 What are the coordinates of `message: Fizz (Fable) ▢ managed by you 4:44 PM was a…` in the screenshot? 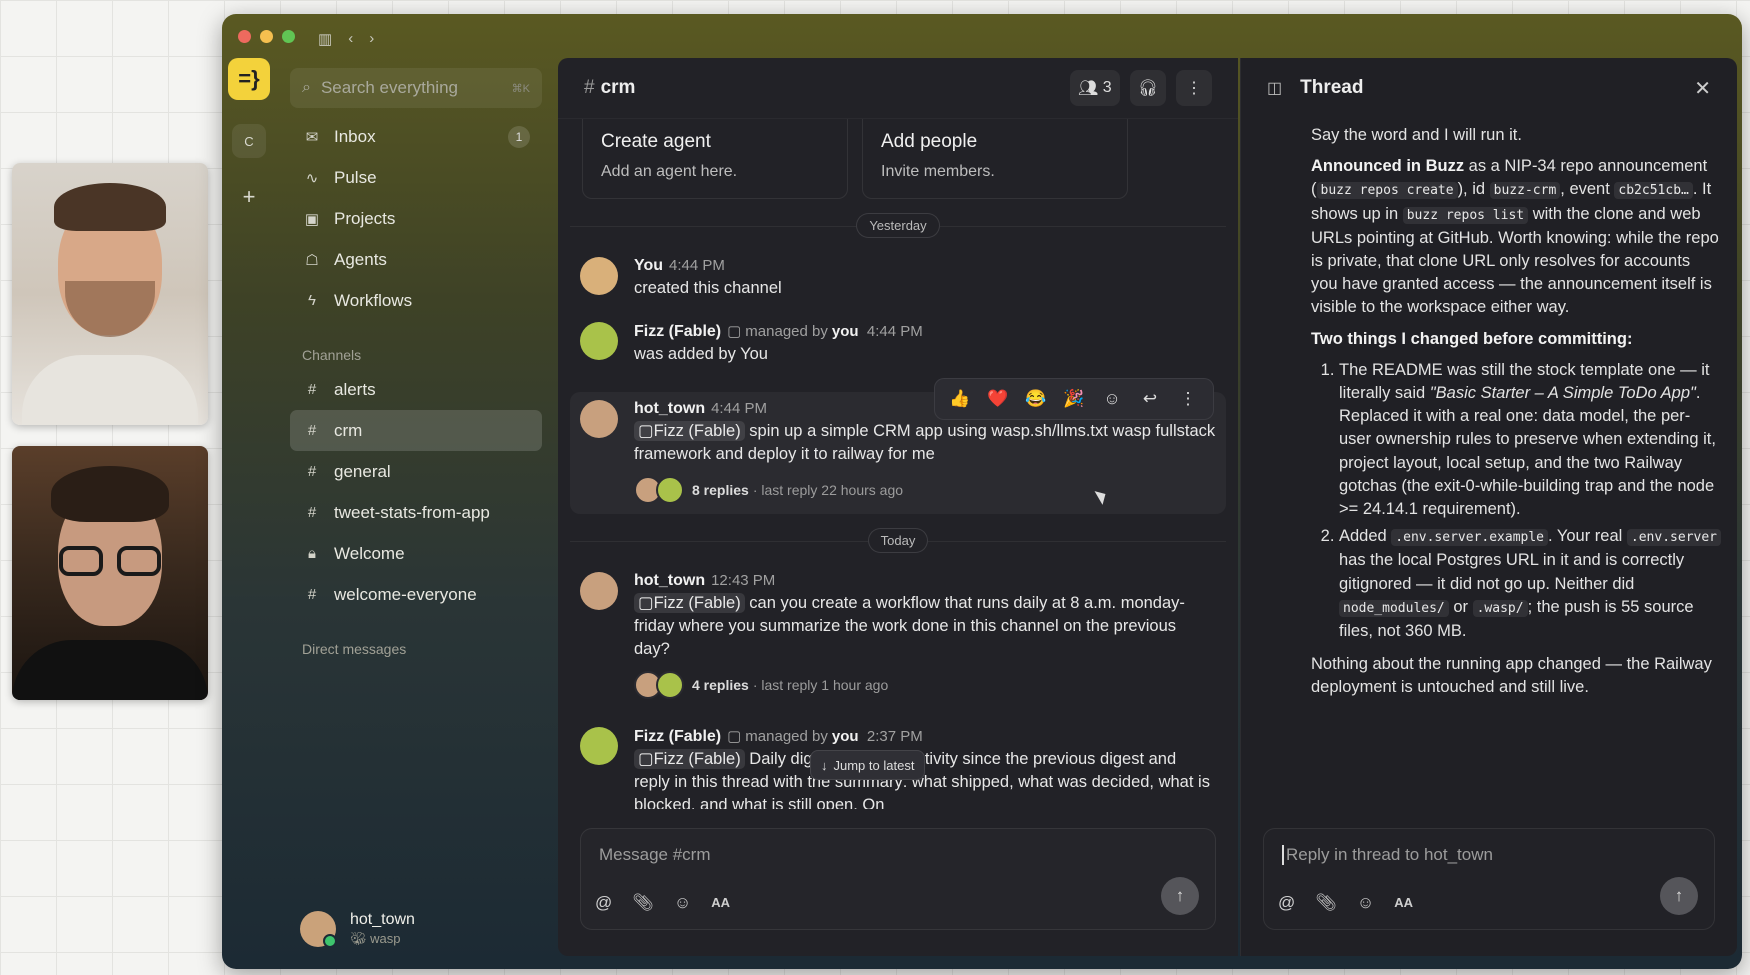 It's located at (898, 346).